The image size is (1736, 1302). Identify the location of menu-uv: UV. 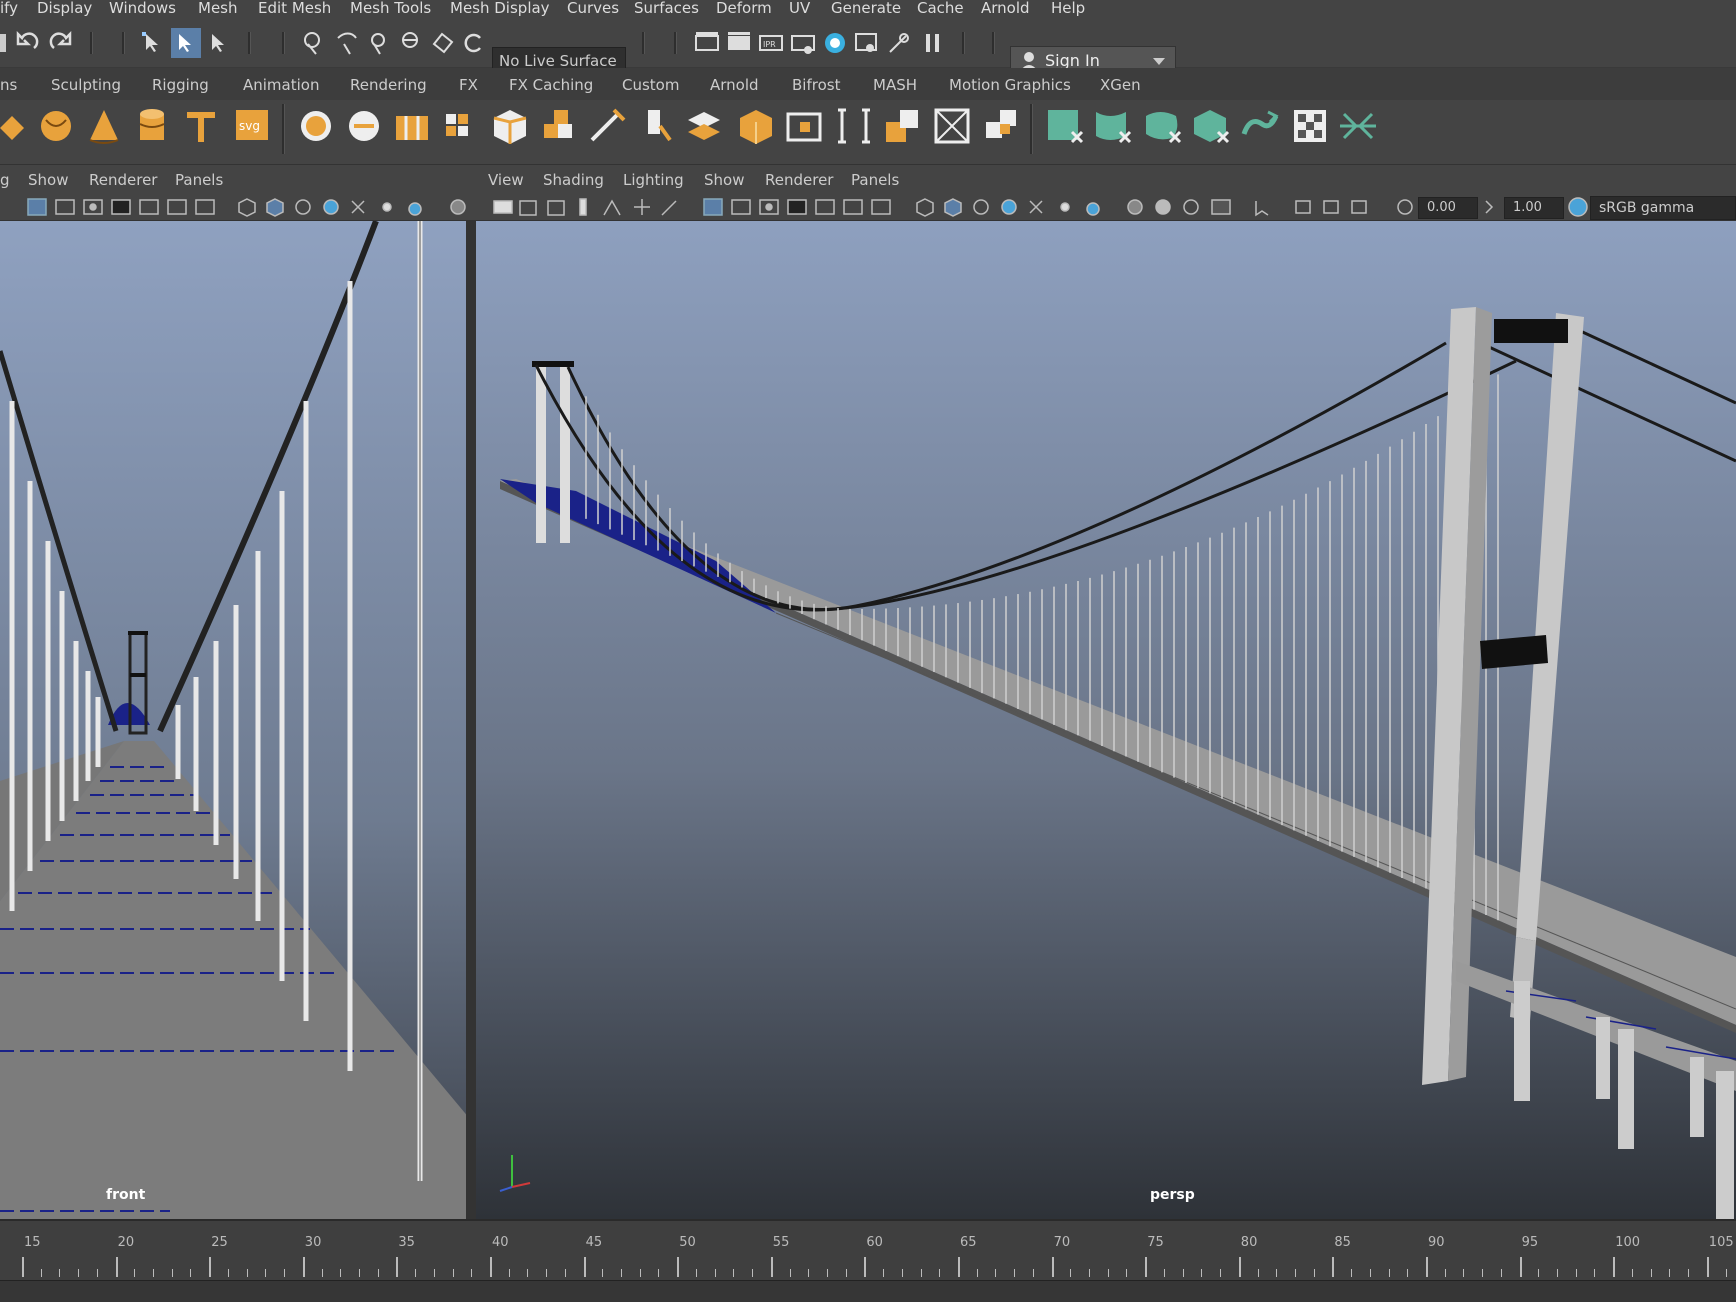
(799, 8).